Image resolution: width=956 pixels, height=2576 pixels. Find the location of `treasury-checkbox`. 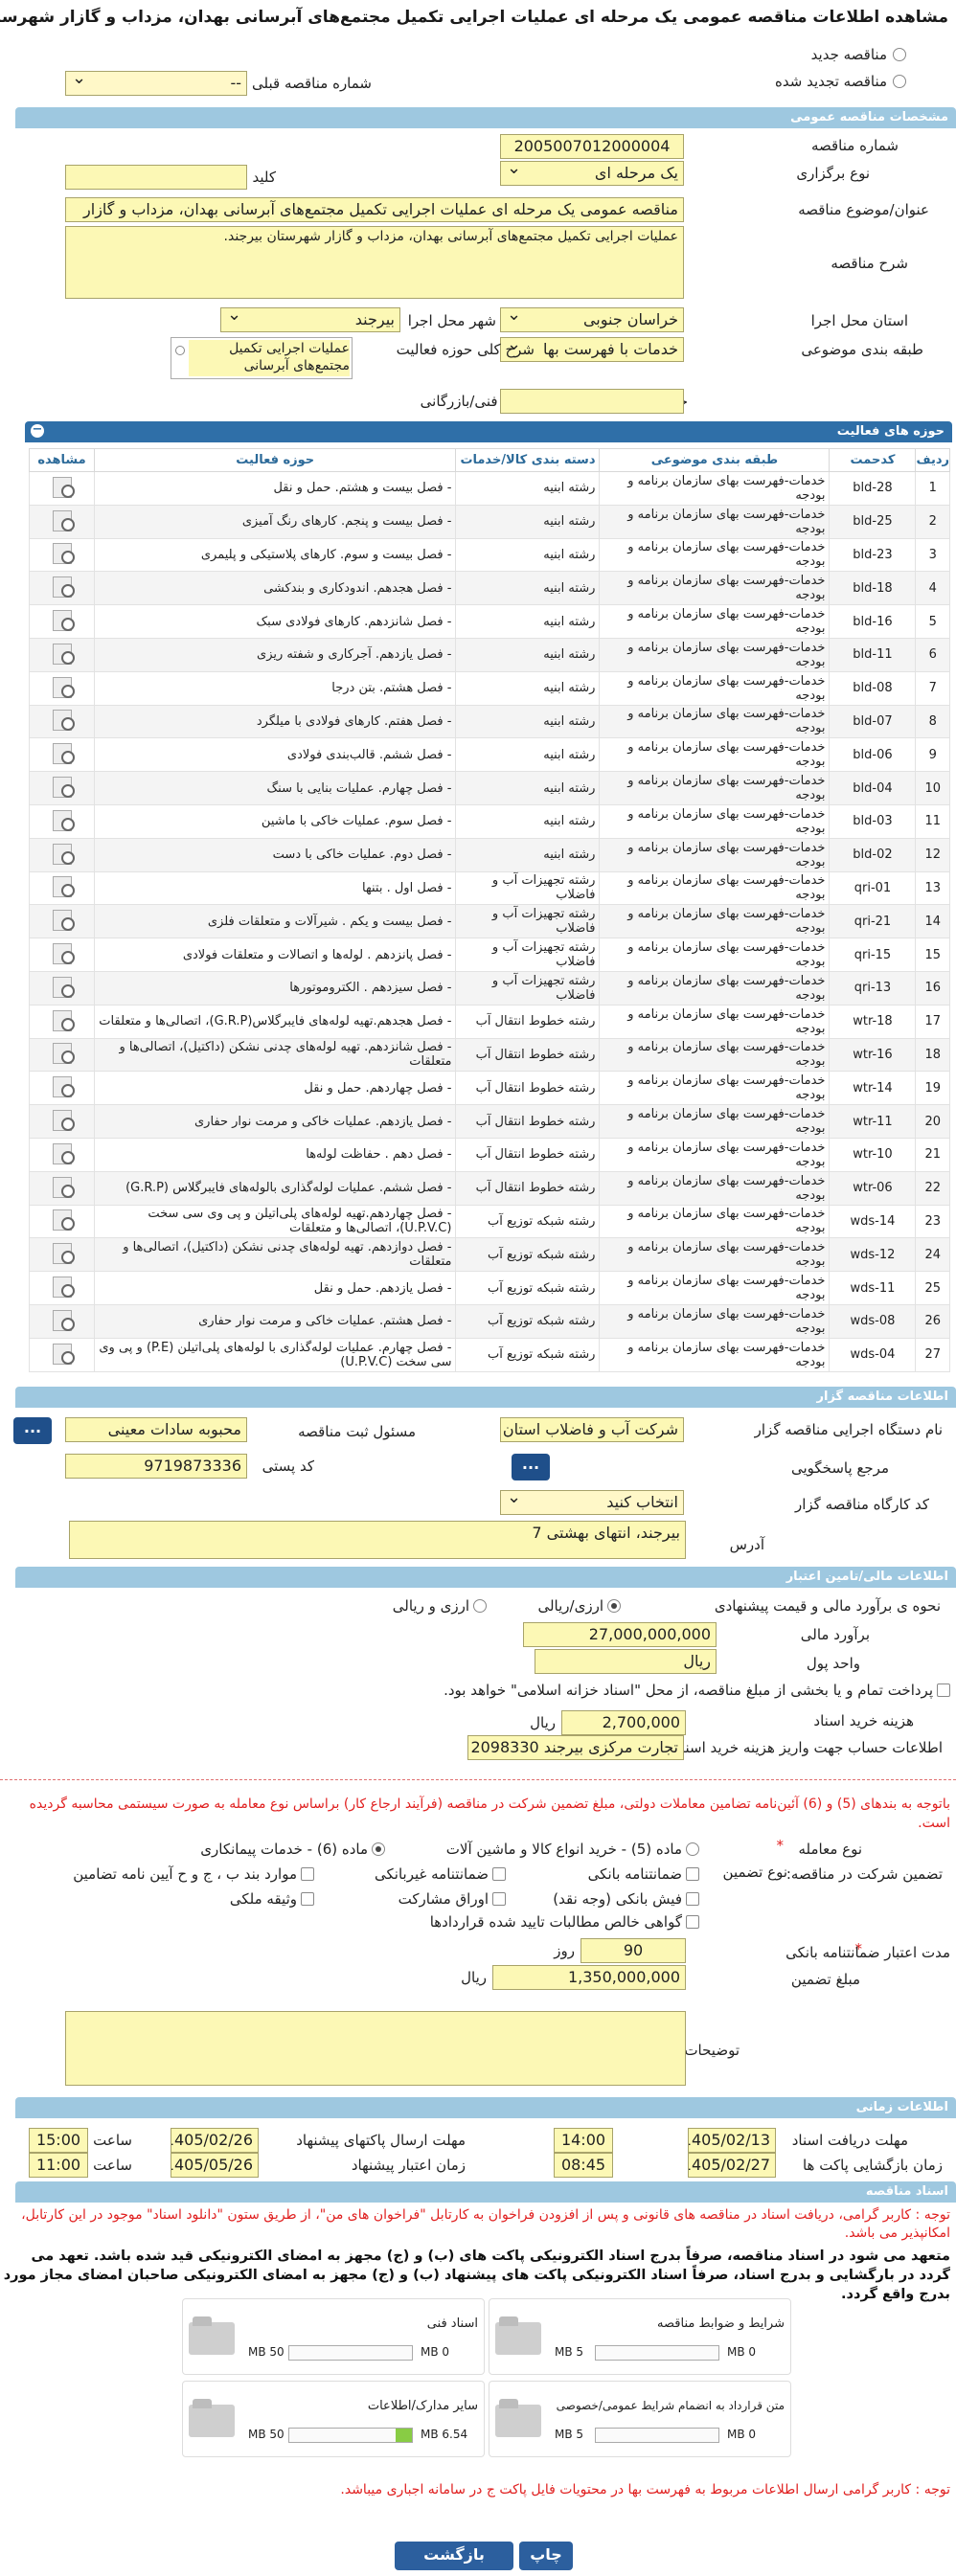

treasury-checkbox is located at coordinates (943, 1690).